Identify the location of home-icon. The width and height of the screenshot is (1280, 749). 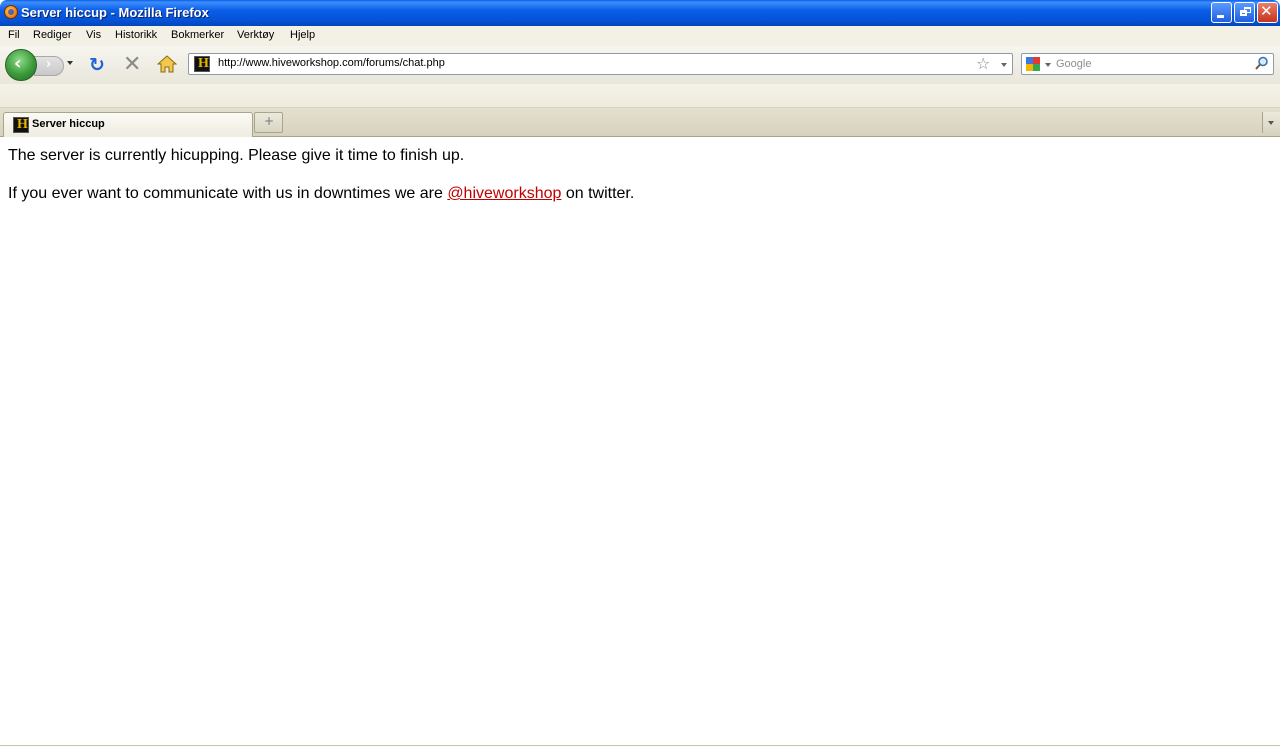
(167, 64).